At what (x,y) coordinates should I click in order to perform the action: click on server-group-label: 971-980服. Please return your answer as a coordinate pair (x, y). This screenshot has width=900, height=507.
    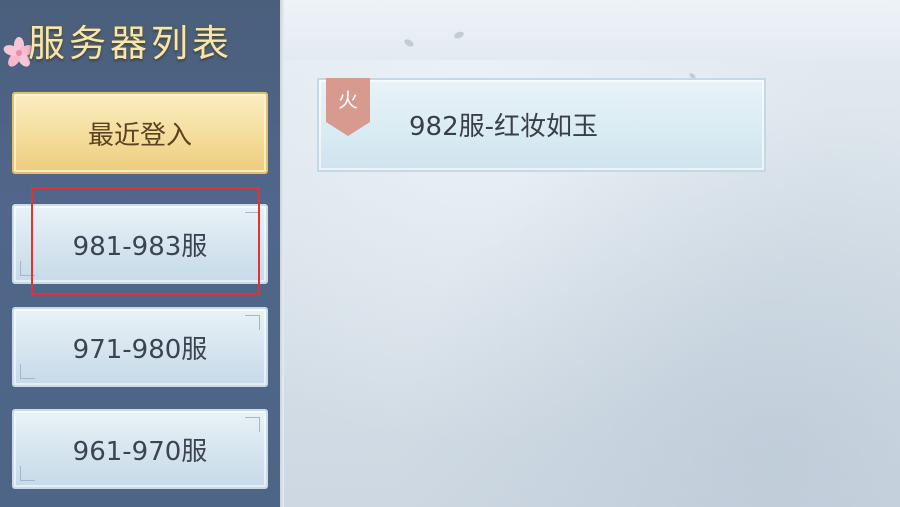
    Looking at the image, I should click on (140, 349).